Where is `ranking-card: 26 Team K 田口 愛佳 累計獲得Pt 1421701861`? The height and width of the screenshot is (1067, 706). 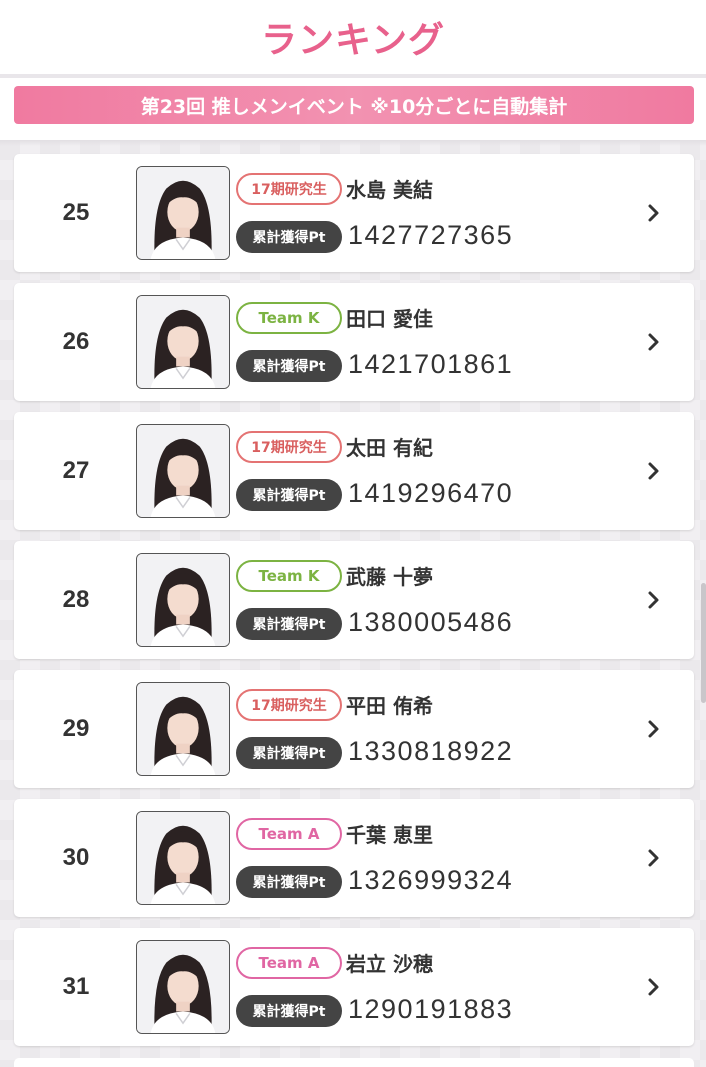
ranking-card: 26 Team K 田口 愛佳 累計獲得Pt 1421701861 is located at coordinates (354, 342).